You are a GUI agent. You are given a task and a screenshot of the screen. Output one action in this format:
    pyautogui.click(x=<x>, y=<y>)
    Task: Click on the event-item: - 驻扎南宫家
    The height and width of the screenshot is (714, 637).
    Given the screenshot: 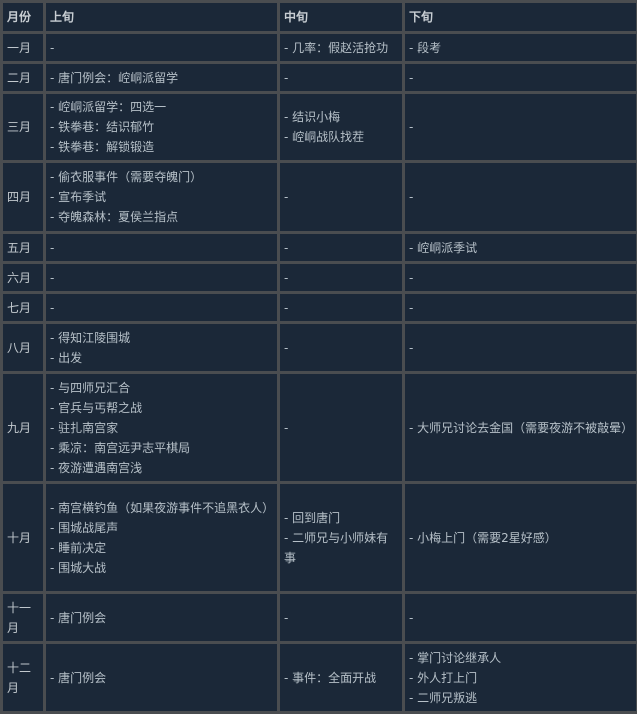 What is the action you would take?
    pyautogui.click(x=161, y=428)
    